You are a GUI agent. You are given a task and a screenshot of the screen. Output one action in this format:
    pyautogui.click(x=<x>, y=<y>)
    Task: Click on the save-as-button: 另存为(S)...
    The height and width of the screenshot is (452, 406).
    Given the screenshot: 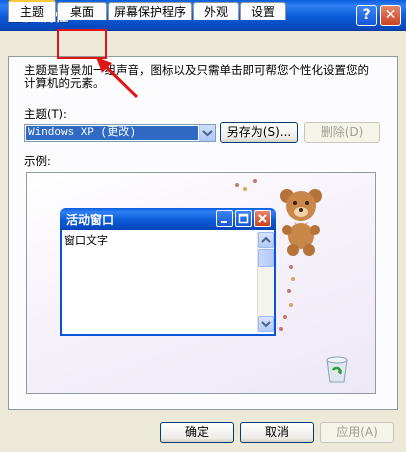 What is the action you would take?
    pyautogui.click(x=259, y=132)
    